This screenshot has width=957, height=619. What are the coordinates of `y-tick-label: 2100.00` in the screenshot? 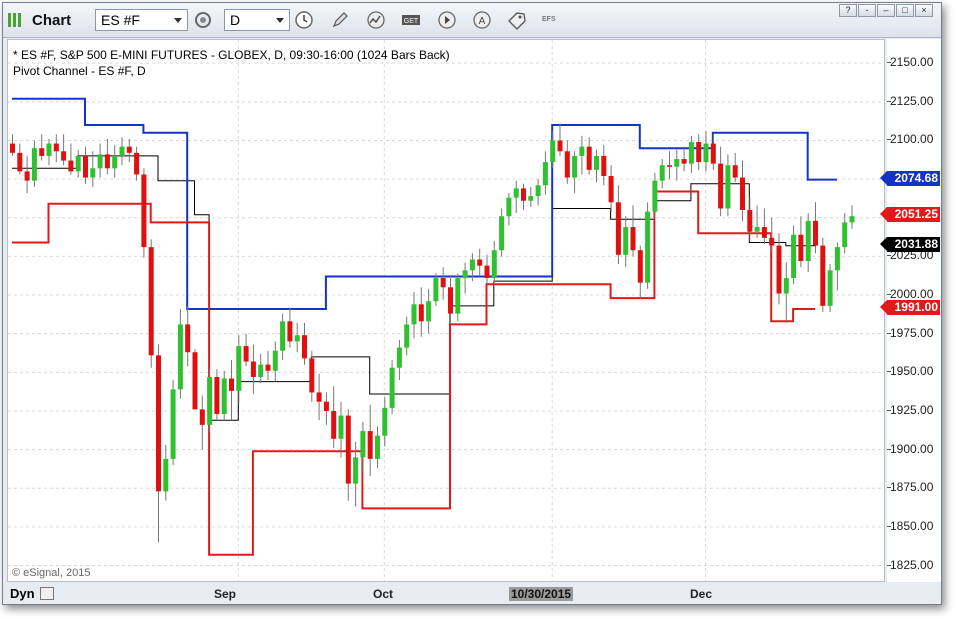 It's located at (912, 139).